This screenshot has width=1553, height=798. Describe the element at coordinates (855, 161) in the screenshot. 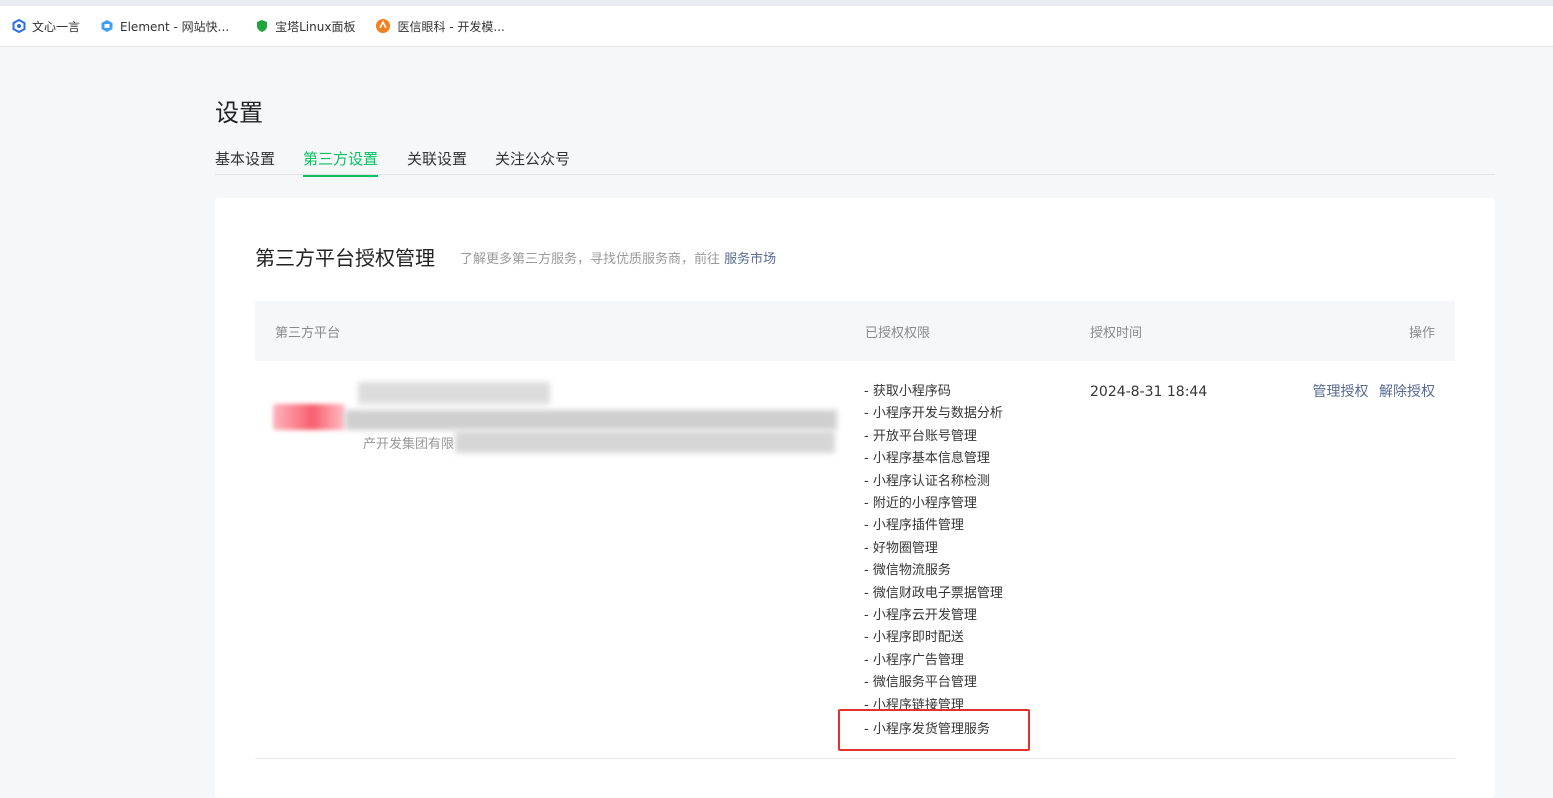

I see `settings-tabs: 基本设置 第三方设置 关联设置 关注公众号` at that location.